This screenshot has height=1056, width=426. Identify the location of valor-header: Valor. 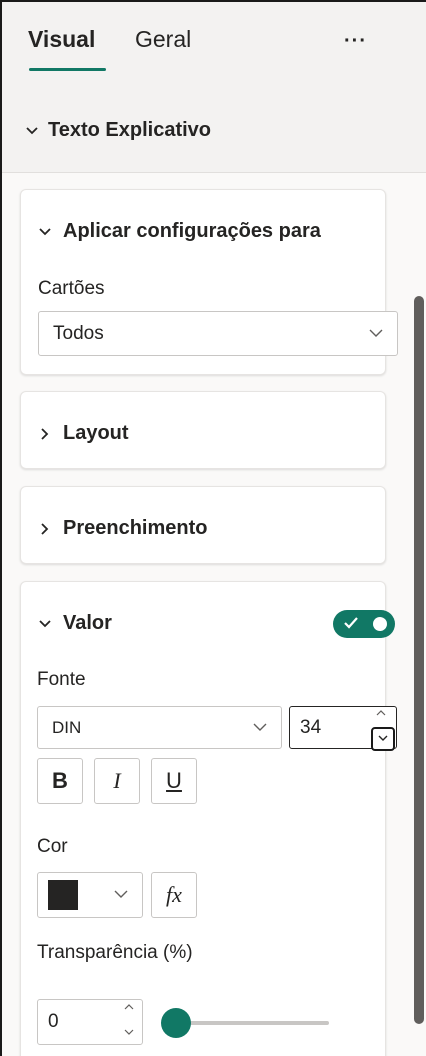
(75, 623).